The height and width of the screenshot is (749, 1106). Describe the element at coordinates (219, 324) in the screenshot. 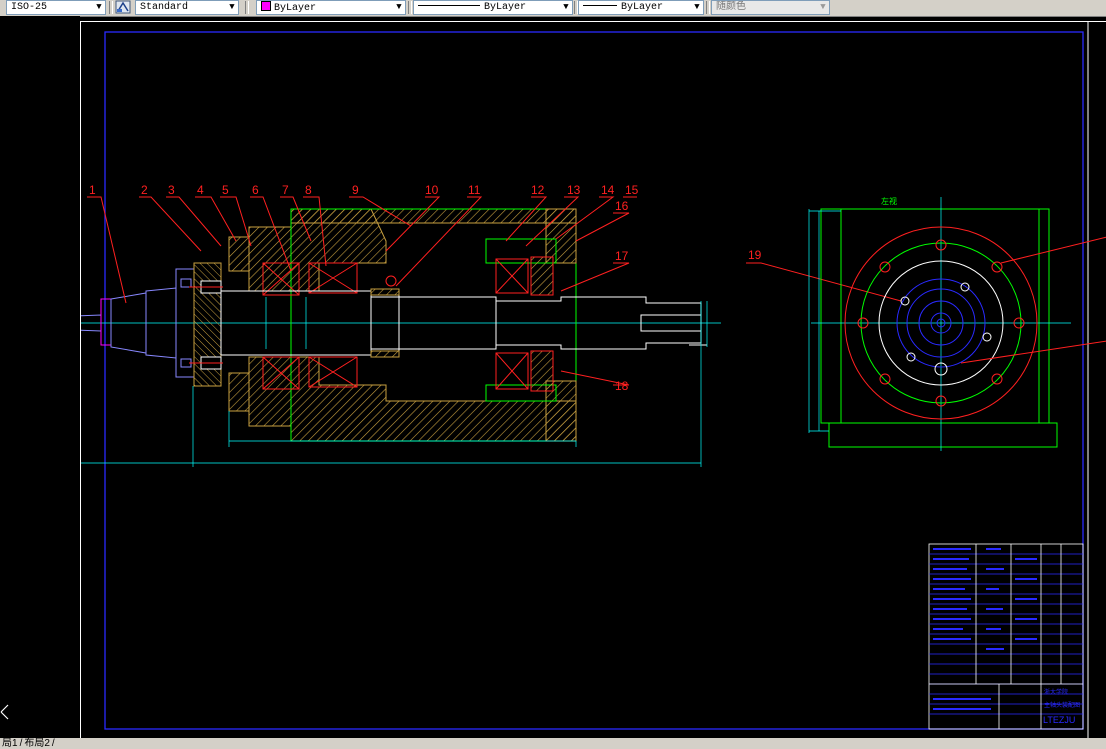

I see `flange-assembly` at that location.